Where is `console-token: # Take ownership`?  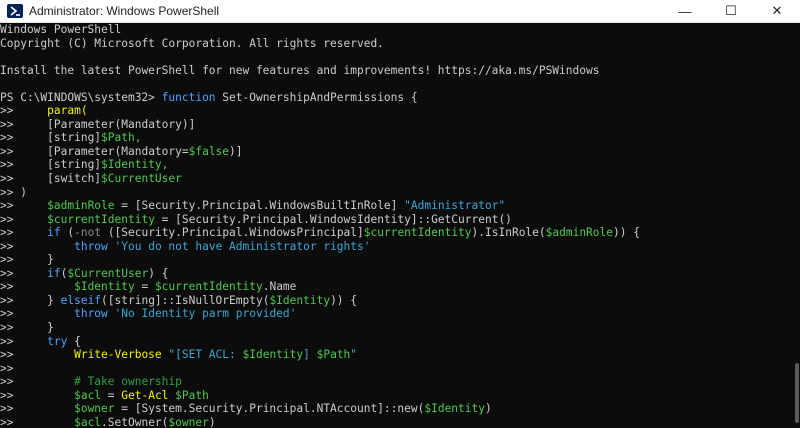 console-token: # Take ownership is located at coordinates (128, 382).